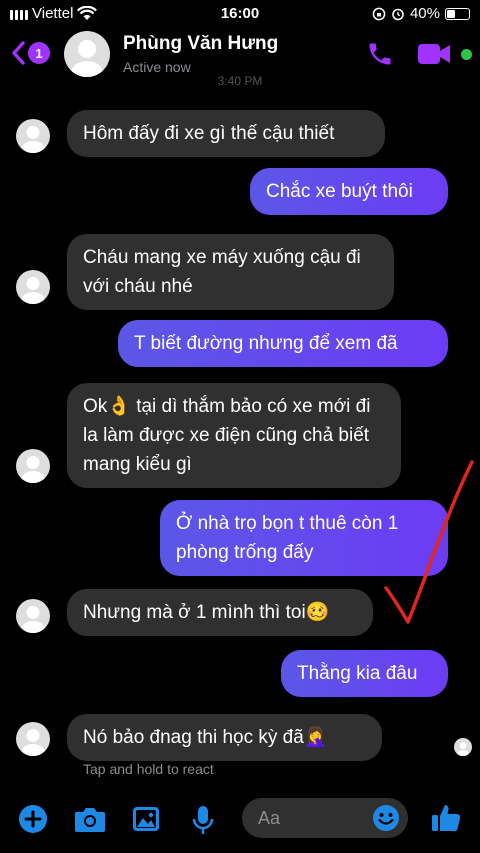 Image resolution: width=480 pixels, height=853 pixels. Describe the element at coordinates (446, 818) in the screenshot. I see `thumbs-up-icon` at that location.